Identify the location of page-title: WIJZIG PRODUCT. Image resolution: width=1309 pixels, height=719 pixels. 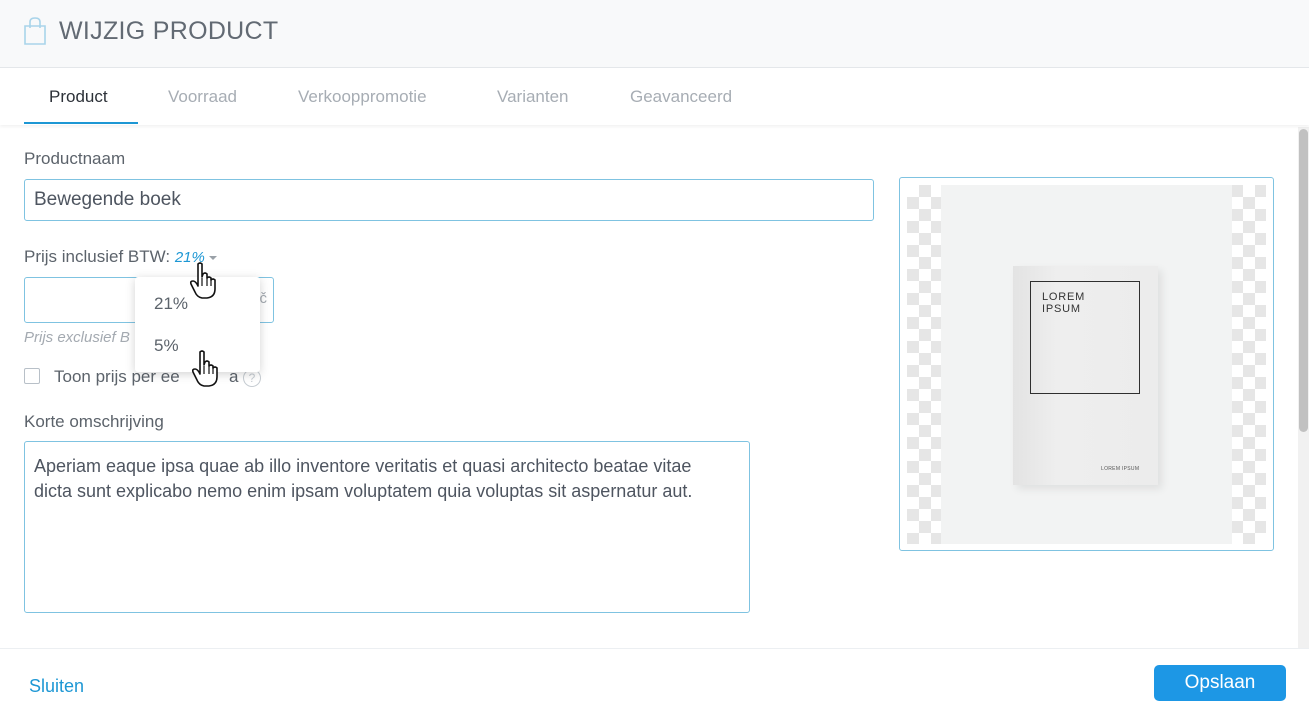
(169, 31).